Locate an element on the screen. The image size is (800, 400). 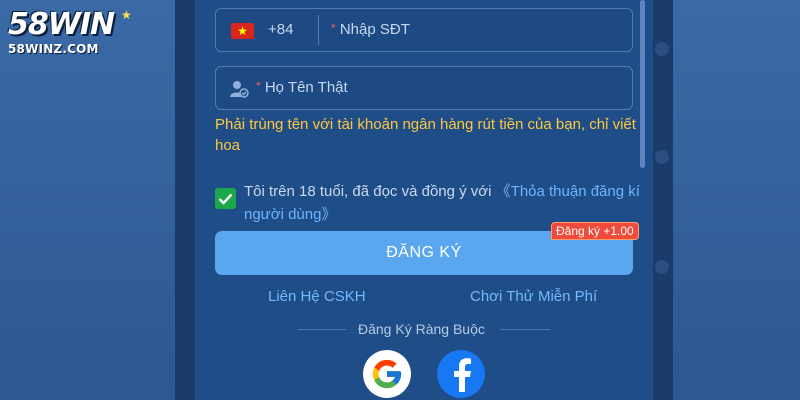
support-link: Liên Hệ CSKH is located at coordinates (317, 296).